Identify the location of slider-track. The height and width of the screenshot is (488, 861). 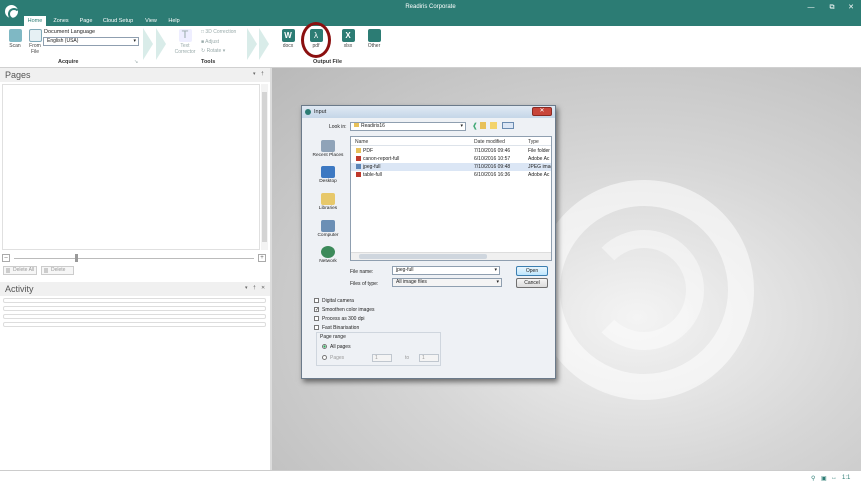
(134, 258).